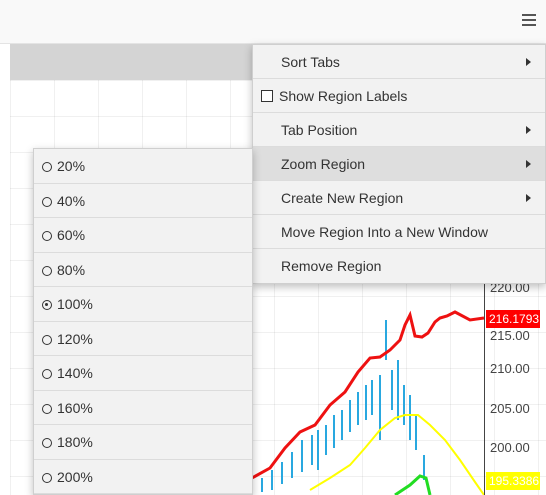 The height and width of the screenshot is (495, 546). Describe the element at coordinates (397, 454) in the screenshot. I see `middle-band-line` at that location.